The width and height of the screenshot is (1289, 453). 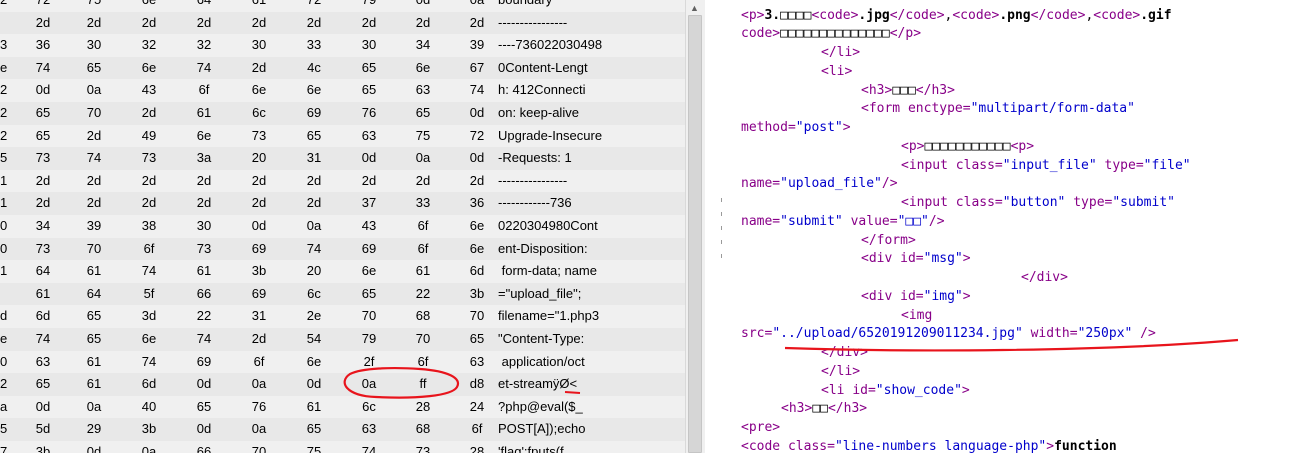 What do you see at coordinates (477, 384) in the screenshot?
I see `hex-byte-cell: d8` at bounding box center [477, 384].